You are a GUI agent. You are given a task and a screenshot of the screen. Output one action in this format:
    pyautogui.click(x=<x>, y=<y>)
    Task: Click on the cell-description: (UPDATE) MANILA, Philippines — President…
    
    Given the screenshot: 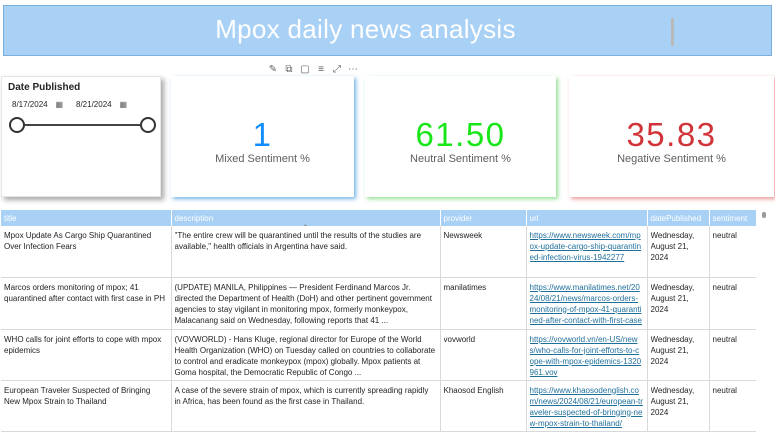 What is the action you would take?
    pyautogui.click(x=303, y=303)
    